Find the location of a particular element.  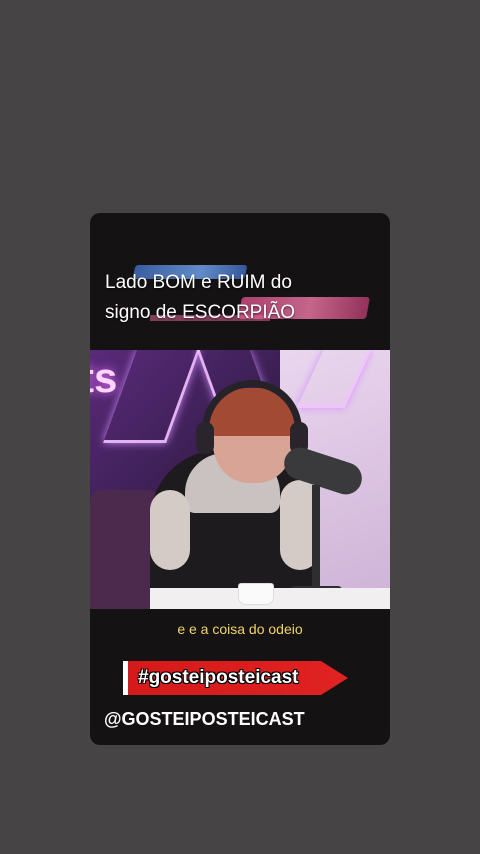

account-handle: @GOSTEIPOSTEICAST is located at coordinates (204, 719).